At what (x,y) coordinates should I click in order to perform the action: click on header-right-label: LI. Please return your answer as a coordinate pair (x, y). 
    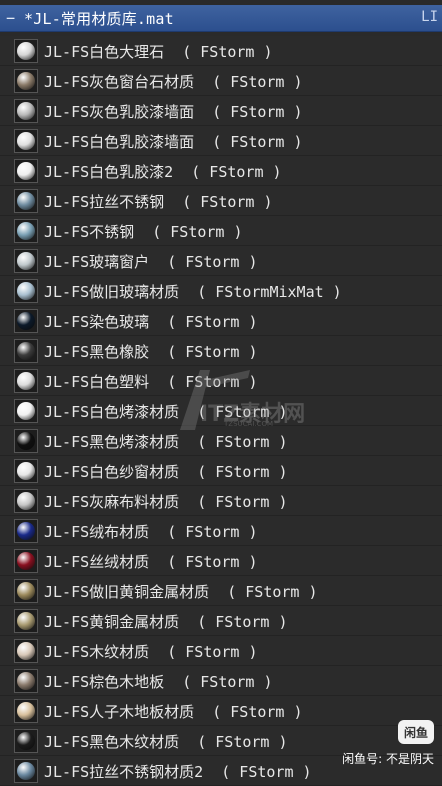
    Looking at the image, I should click on (429, 17).